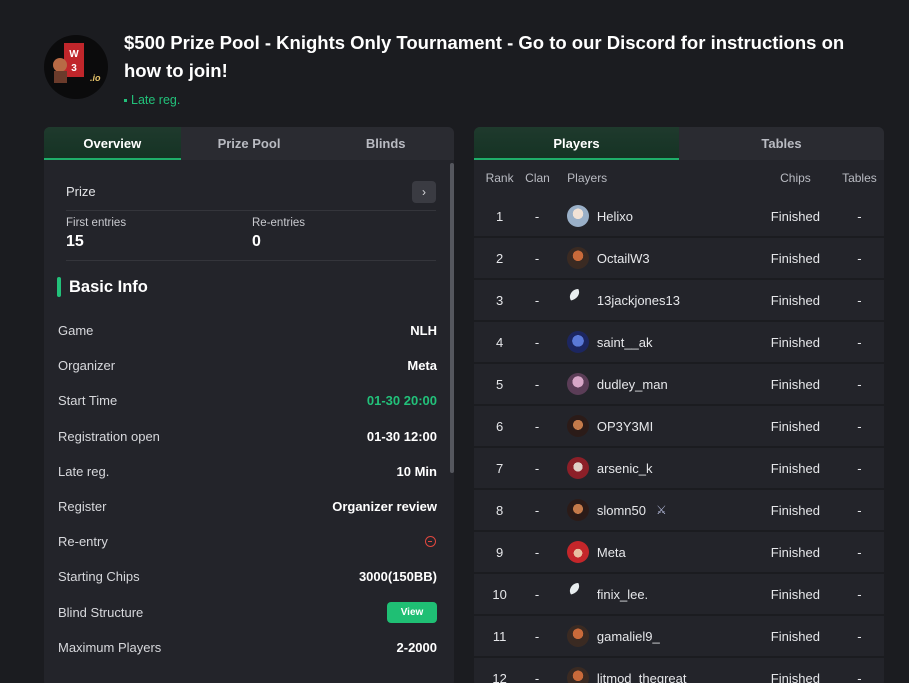  I want to click on rank-cell: 2, so click(499, 258).